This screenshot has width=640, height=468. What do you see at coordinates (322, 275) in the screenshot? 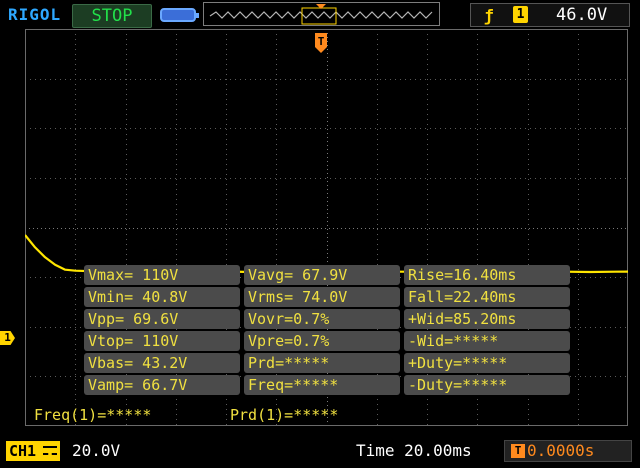
I see `measurement-value: Vavg= 67.9V` at bounding box center [322, 275].